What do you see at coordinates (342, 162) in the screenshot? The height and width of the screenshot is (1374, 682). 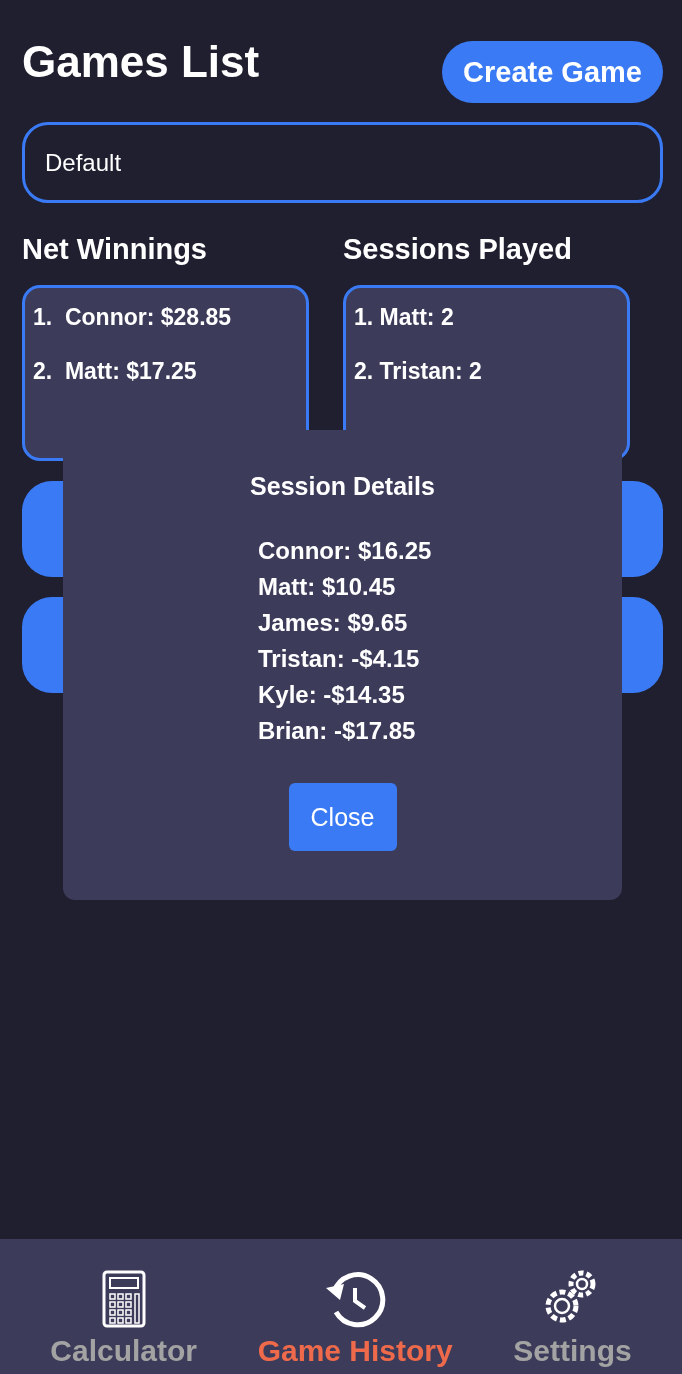 I see `game-select-field: Default` at bounding box center [342, 162].